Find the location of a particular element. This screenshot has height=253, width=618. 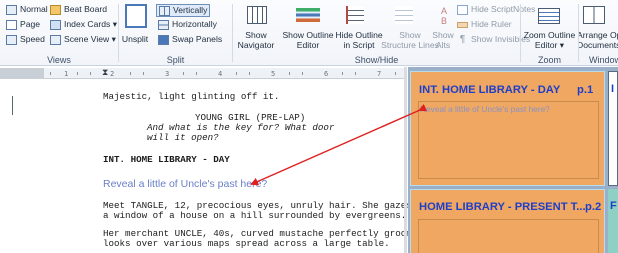

index-cards-icon is located at coordinates (55, 24).